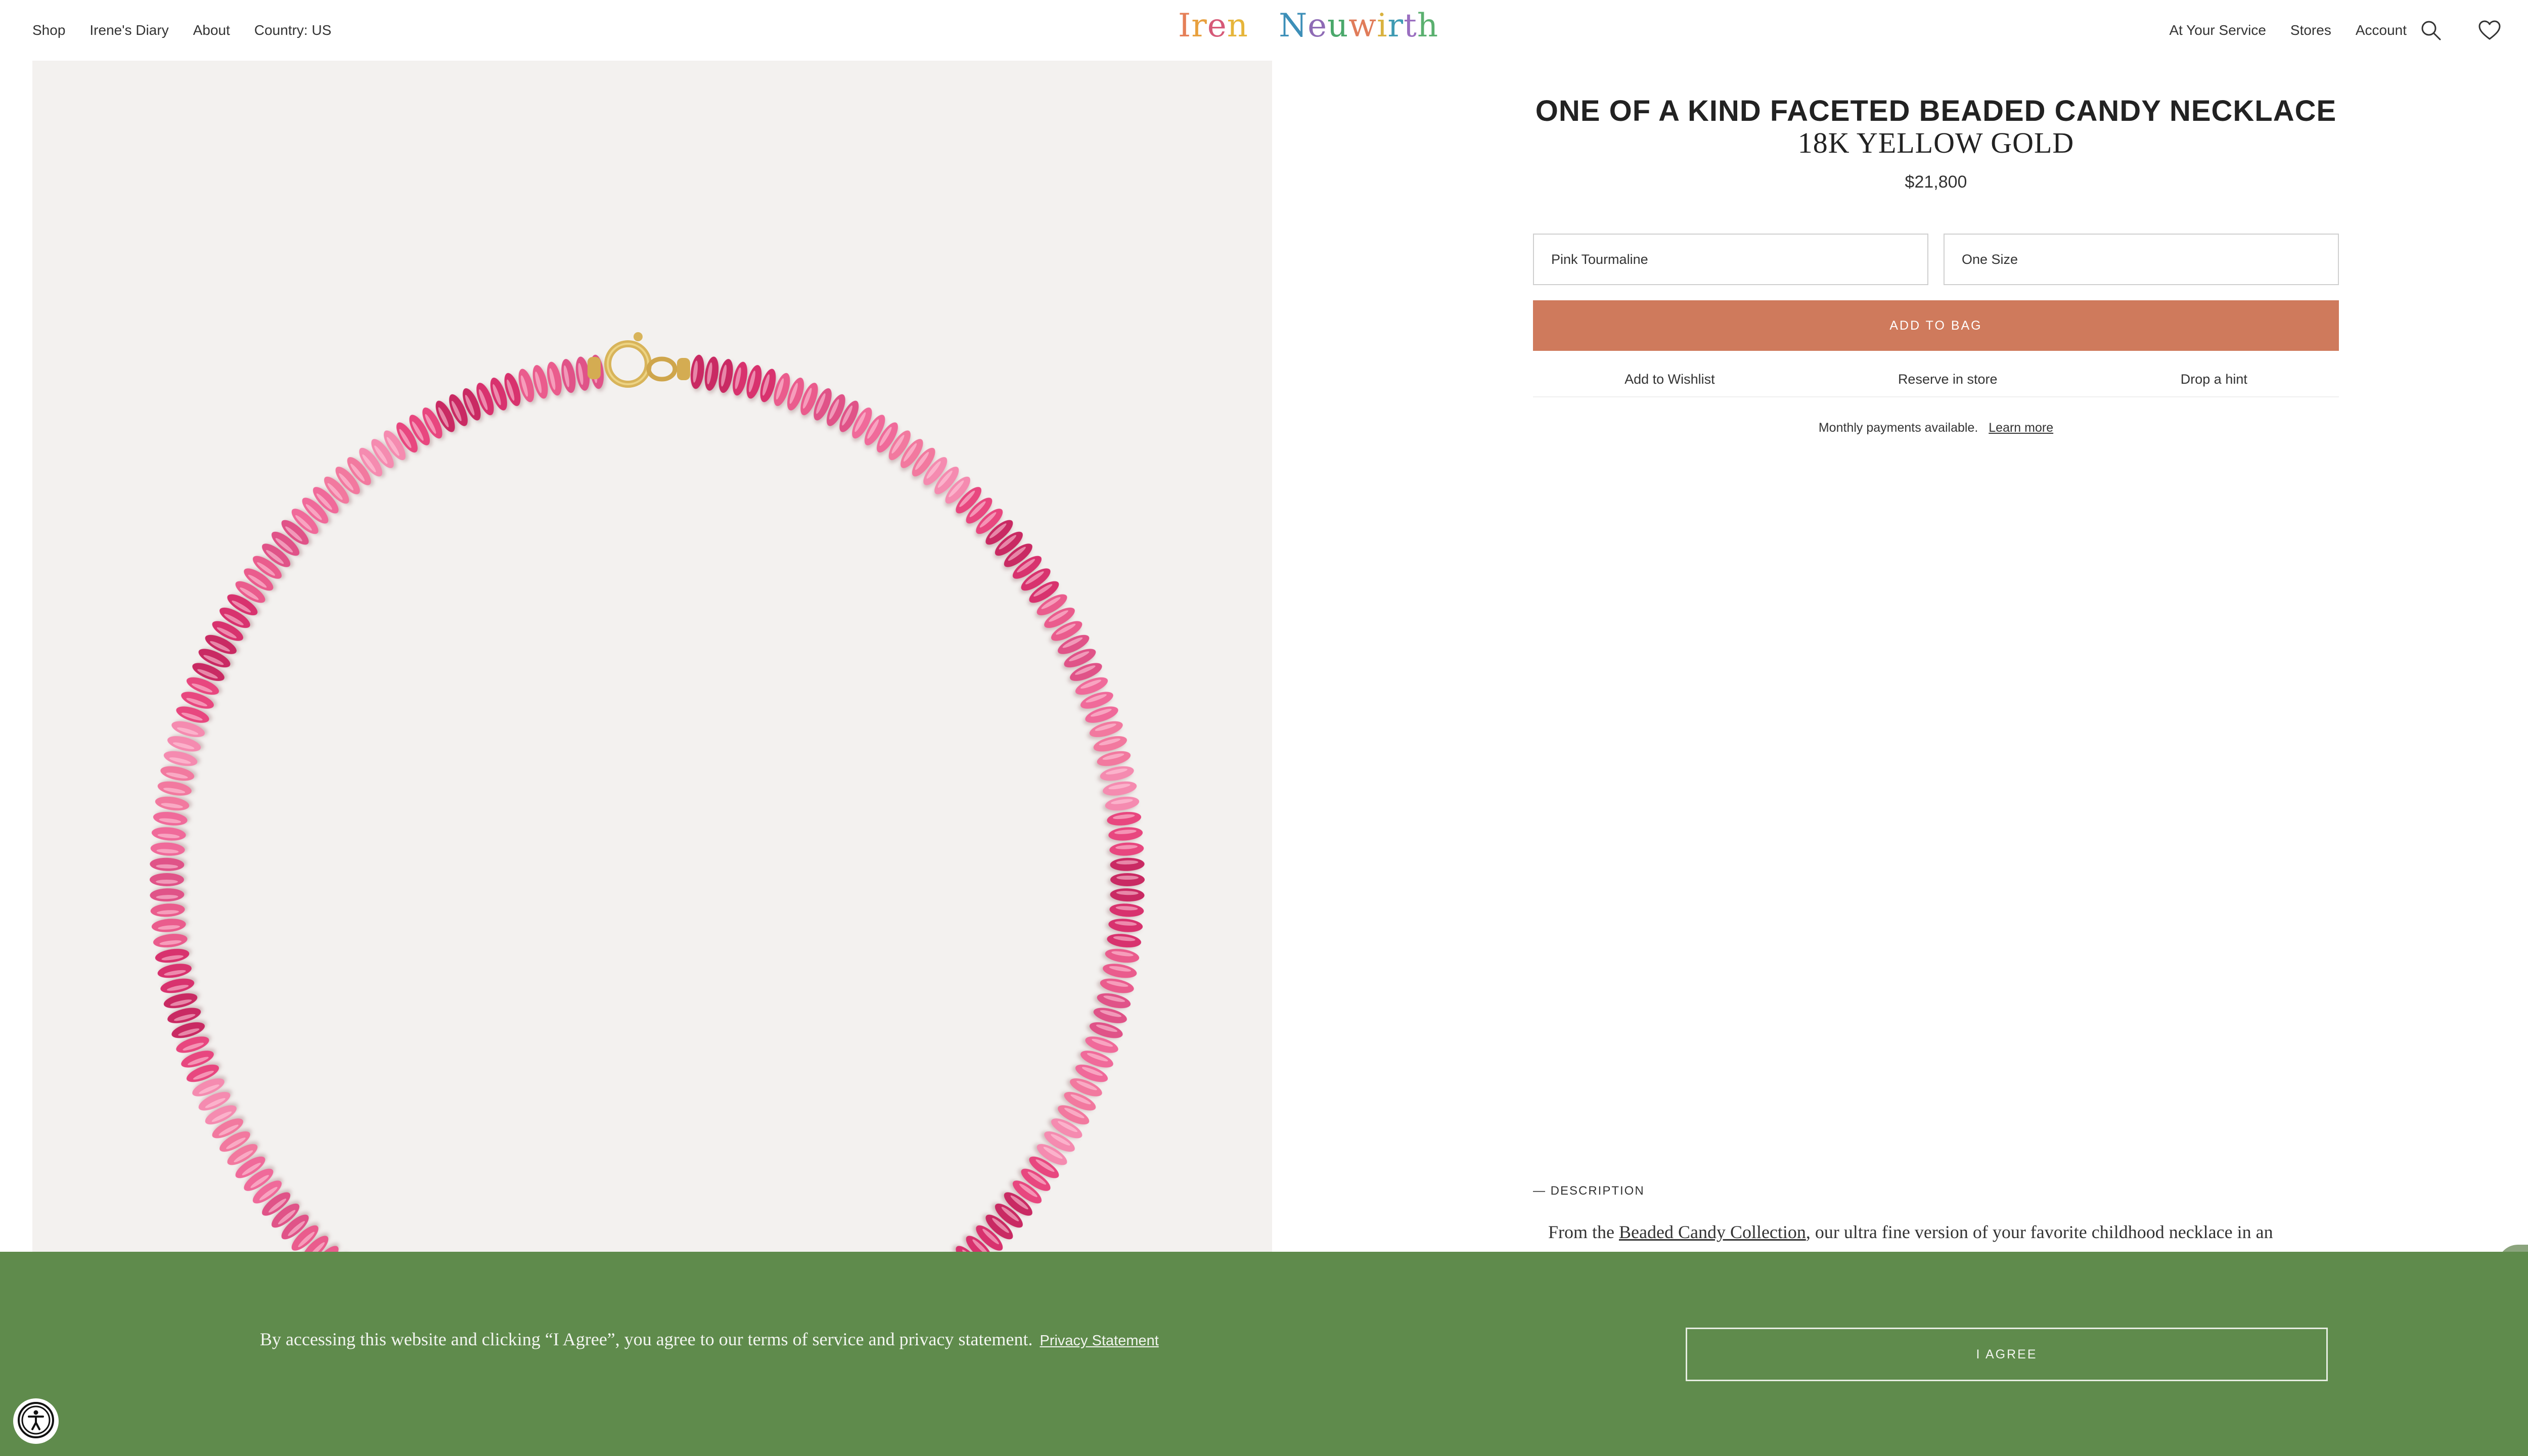 Image resolution: width=2528 pixels, height=1456 pixels. What do you see at coordinates (1898, 428) in the screenshot?
I see `payments-text: Monthly payments available.` at bounding box center [1898, 428].